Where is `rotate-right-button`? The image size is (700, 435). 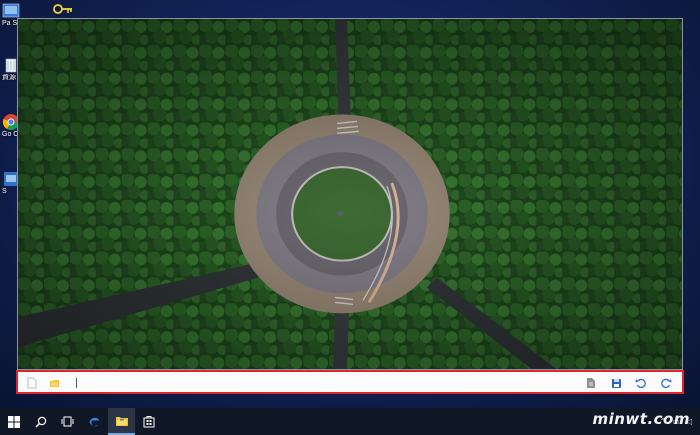
rotate-right-button is located at coordinates (666, 383).